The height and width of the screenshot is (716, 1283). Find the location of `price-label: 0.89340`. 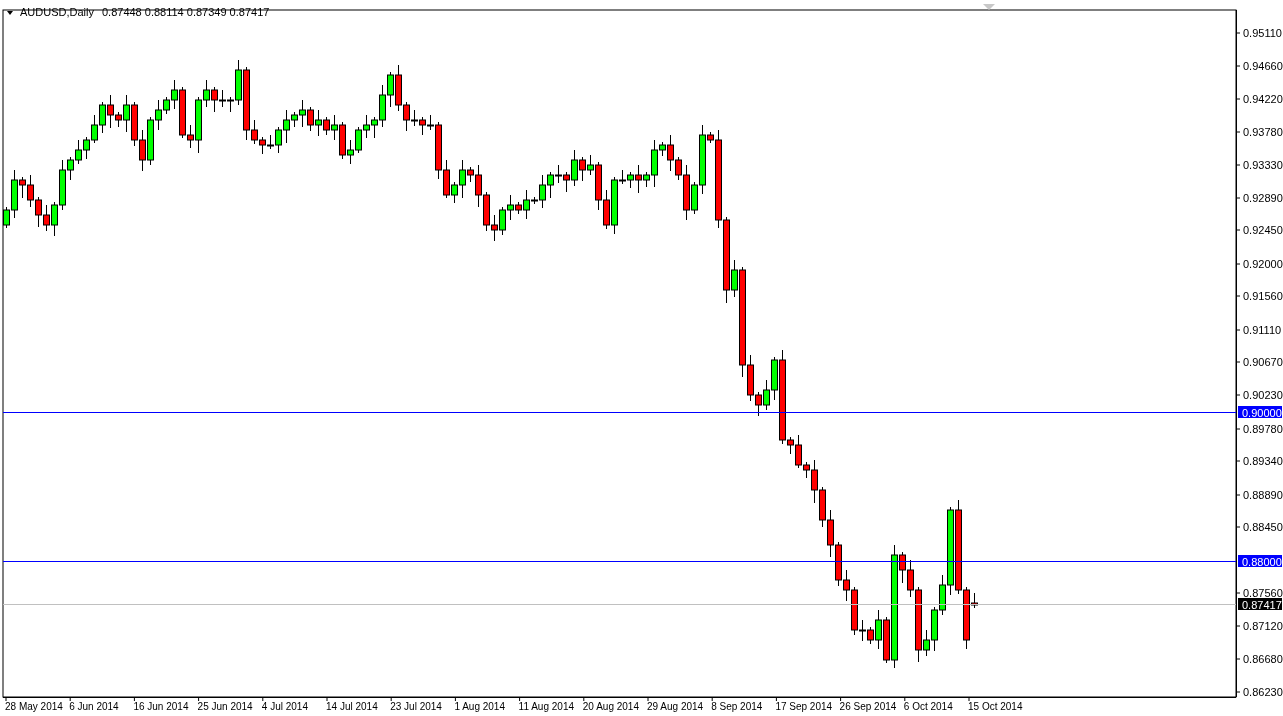

price-label: 0.89340 is located at coordinates (1263, 461).